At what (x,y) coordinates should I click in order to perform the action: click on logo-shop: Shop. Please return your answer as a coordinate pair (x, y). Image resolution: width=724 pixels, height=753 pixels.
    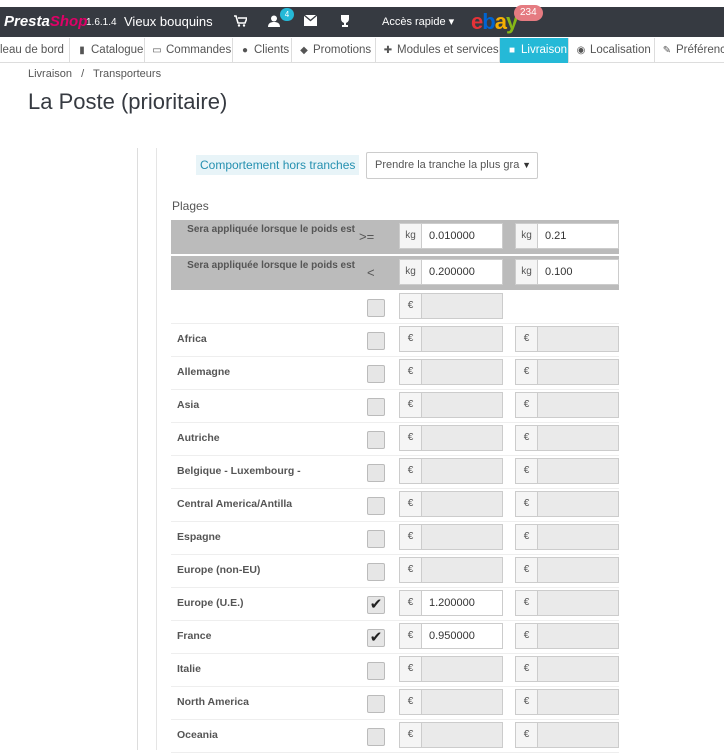
    Looking at the image, I should click on (68, 21).